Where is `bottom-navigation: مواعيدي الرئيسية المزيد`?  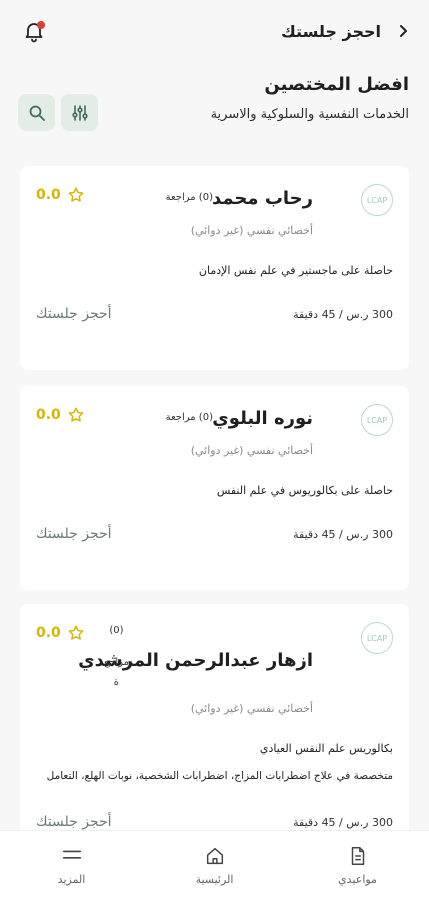 bottom-navigation: مواعيدي الرئيسية المزيد is located at coordinates (214, 865).